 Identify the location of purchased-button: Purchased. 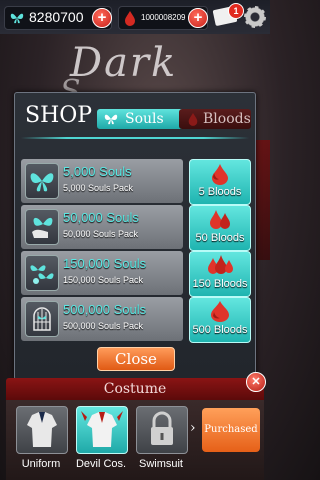
(231, 430).